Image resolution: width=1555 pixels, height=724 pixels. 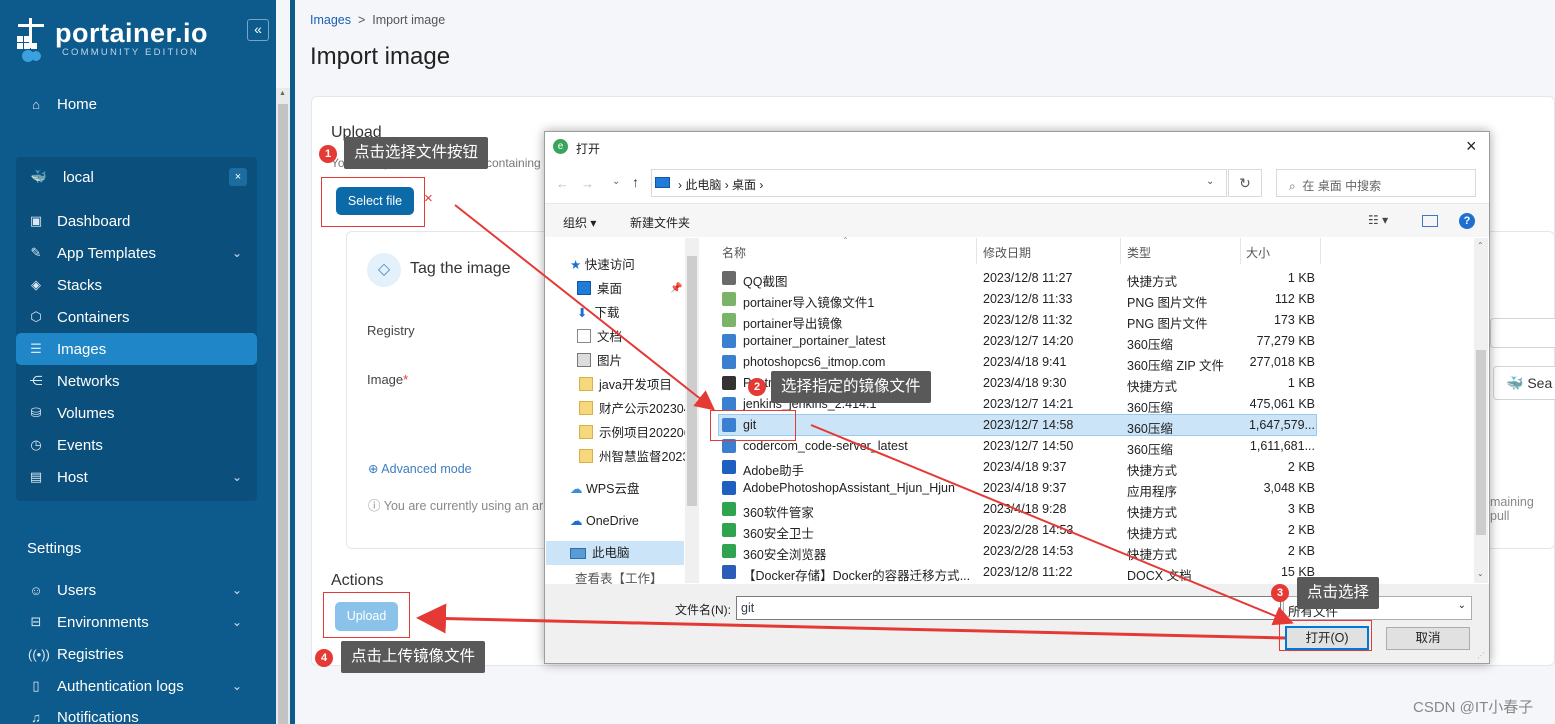 I want to click on callout-number-2: 2, so click(x=757, y=387).